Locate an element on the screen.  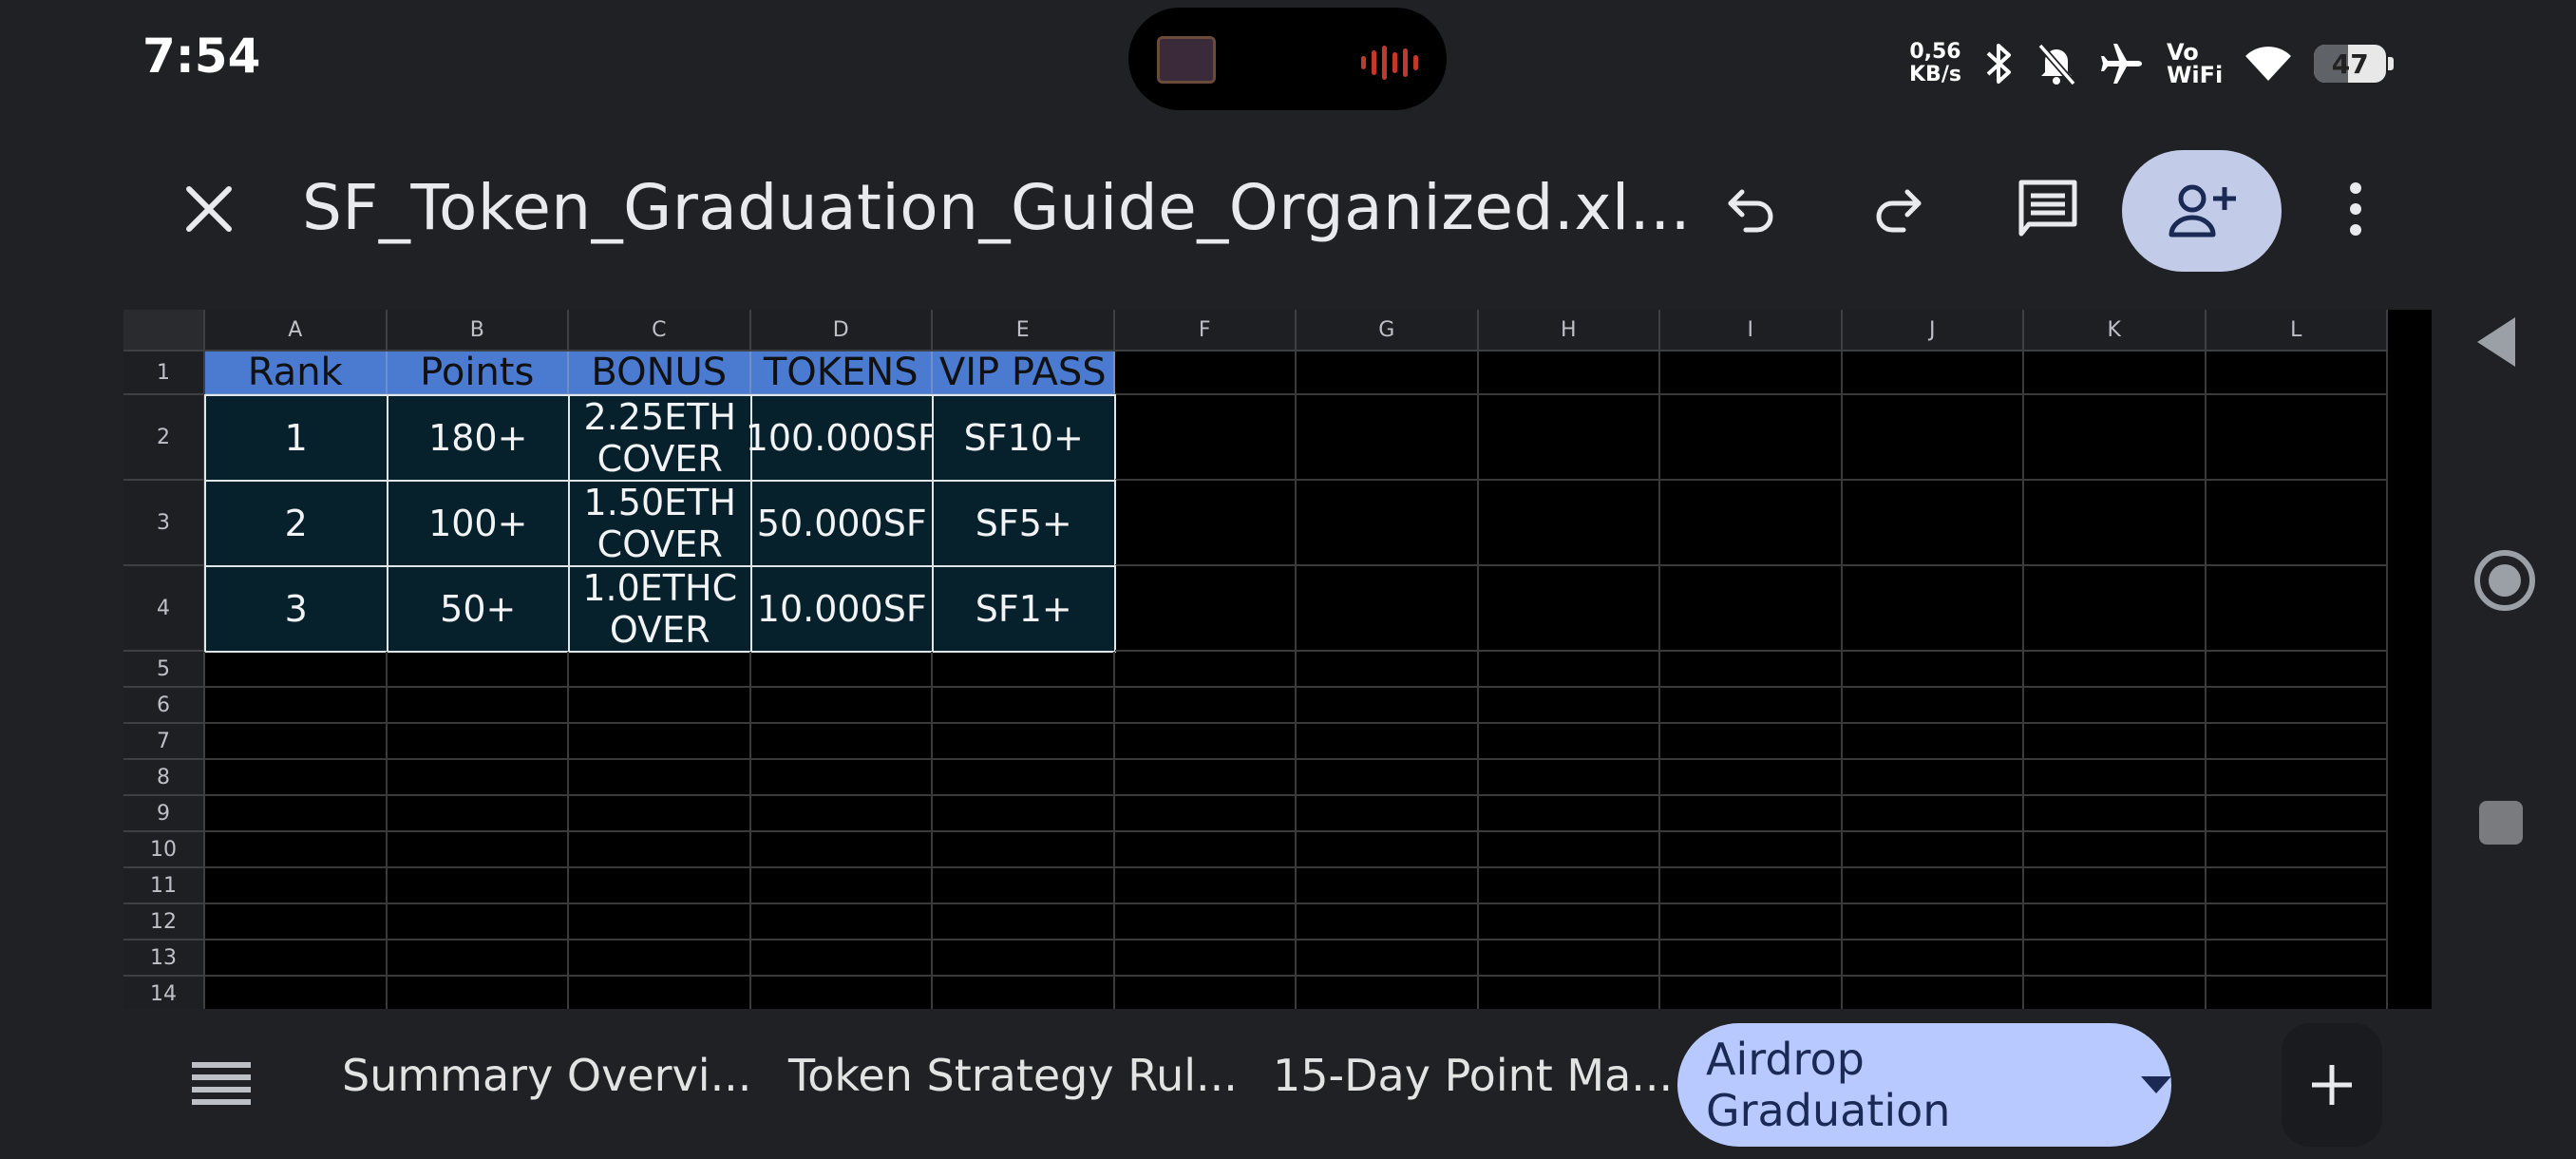
row-header: 4 is located at coordinates (164, 609).